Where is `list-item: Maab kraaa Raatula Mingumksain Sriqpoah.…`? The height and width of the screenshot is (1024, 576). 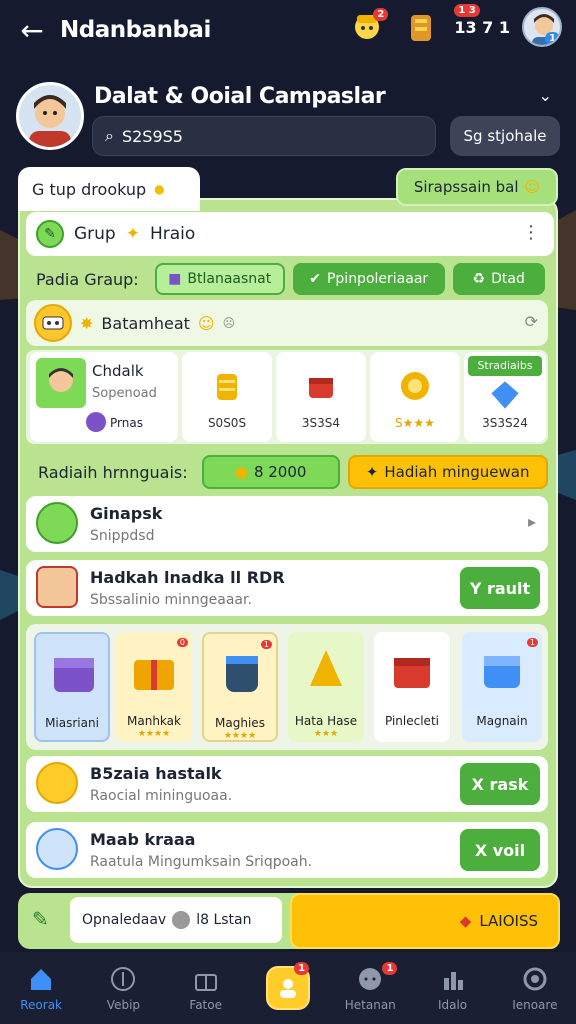
list-item: Maab kraaa Raatula Mingumksain Sriqpoah.… is located at coordinates (287, 850).